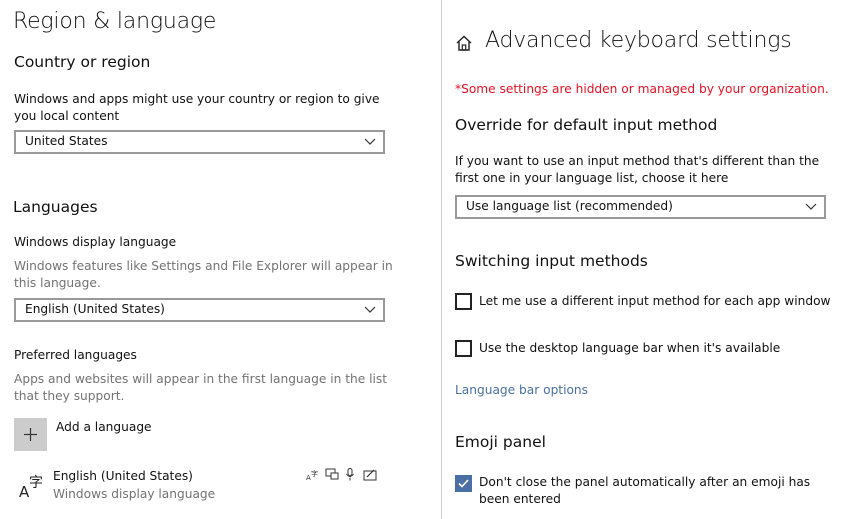  Describe the element at coordinates (55, 207) in the screenshot. I see `languages-heading: Languages` at that location.